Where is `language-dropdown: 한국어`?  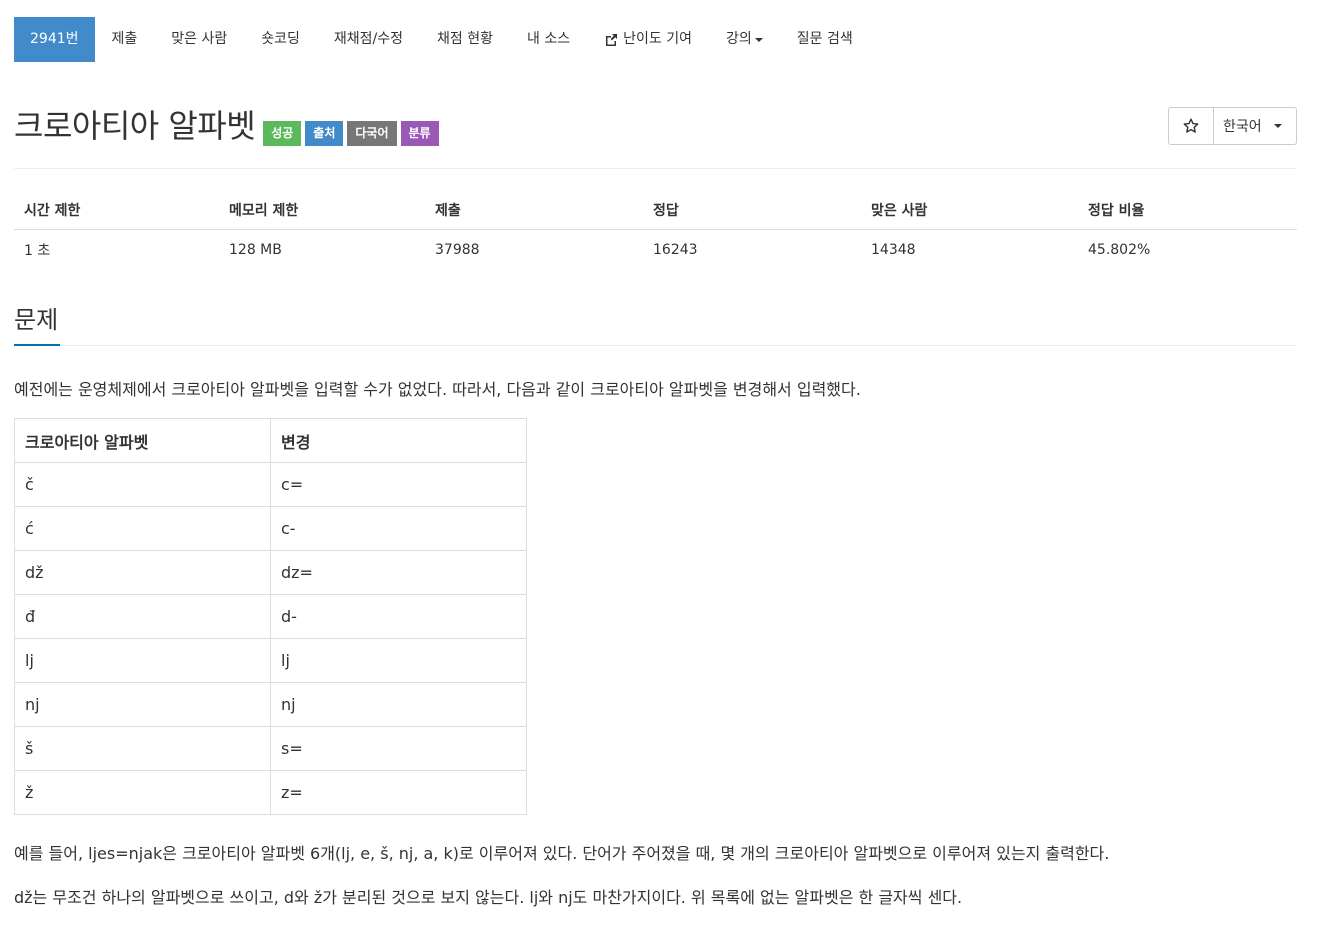
language-dropdown: 한국어 is located at coordinates (1255, 126).